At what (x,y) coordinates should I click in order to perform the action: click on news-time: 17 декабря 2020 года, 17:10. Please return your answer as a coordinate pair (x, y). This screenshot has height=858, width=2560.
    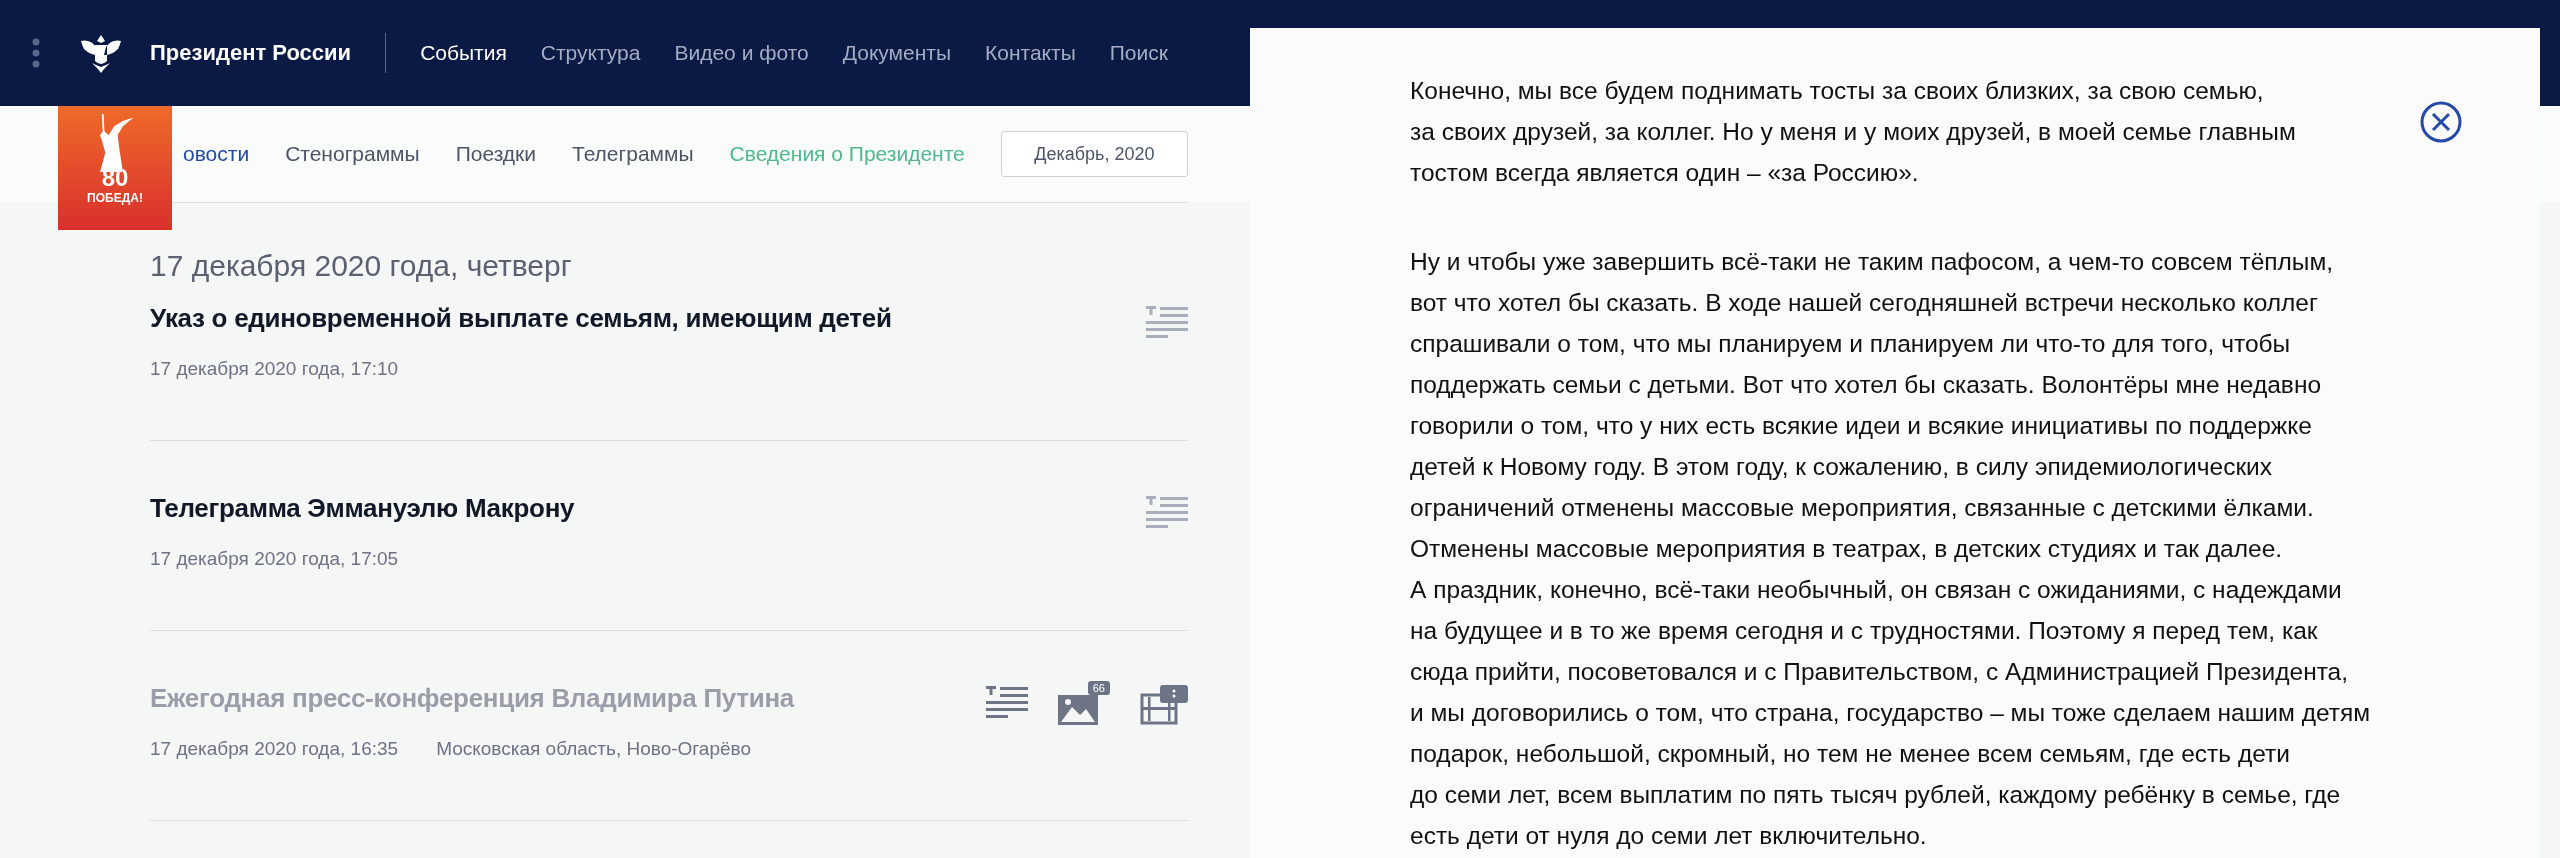
    Looking at the image, I should click on (274, 369).